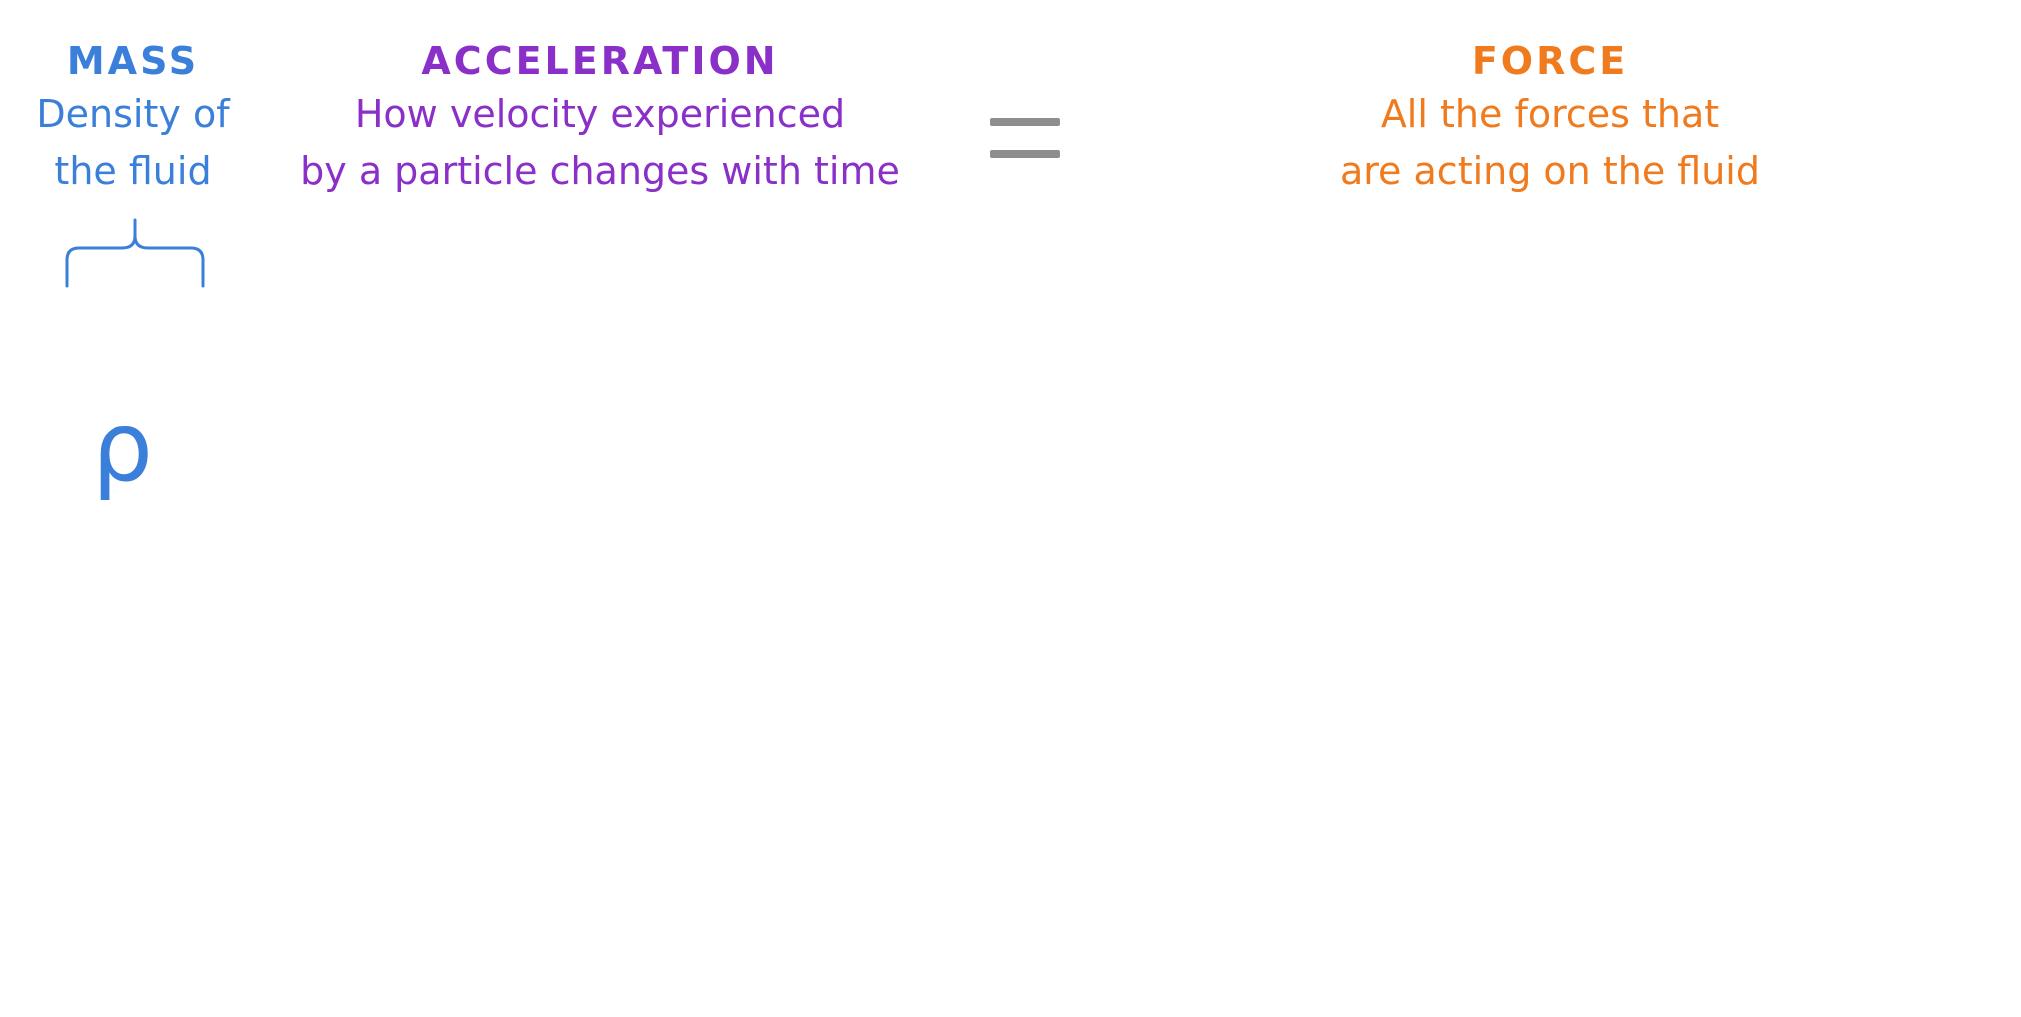 This screenshot has width=2021, height=1017. I want to click on force-description-line-1: All the forces that, so click(1550, 114).